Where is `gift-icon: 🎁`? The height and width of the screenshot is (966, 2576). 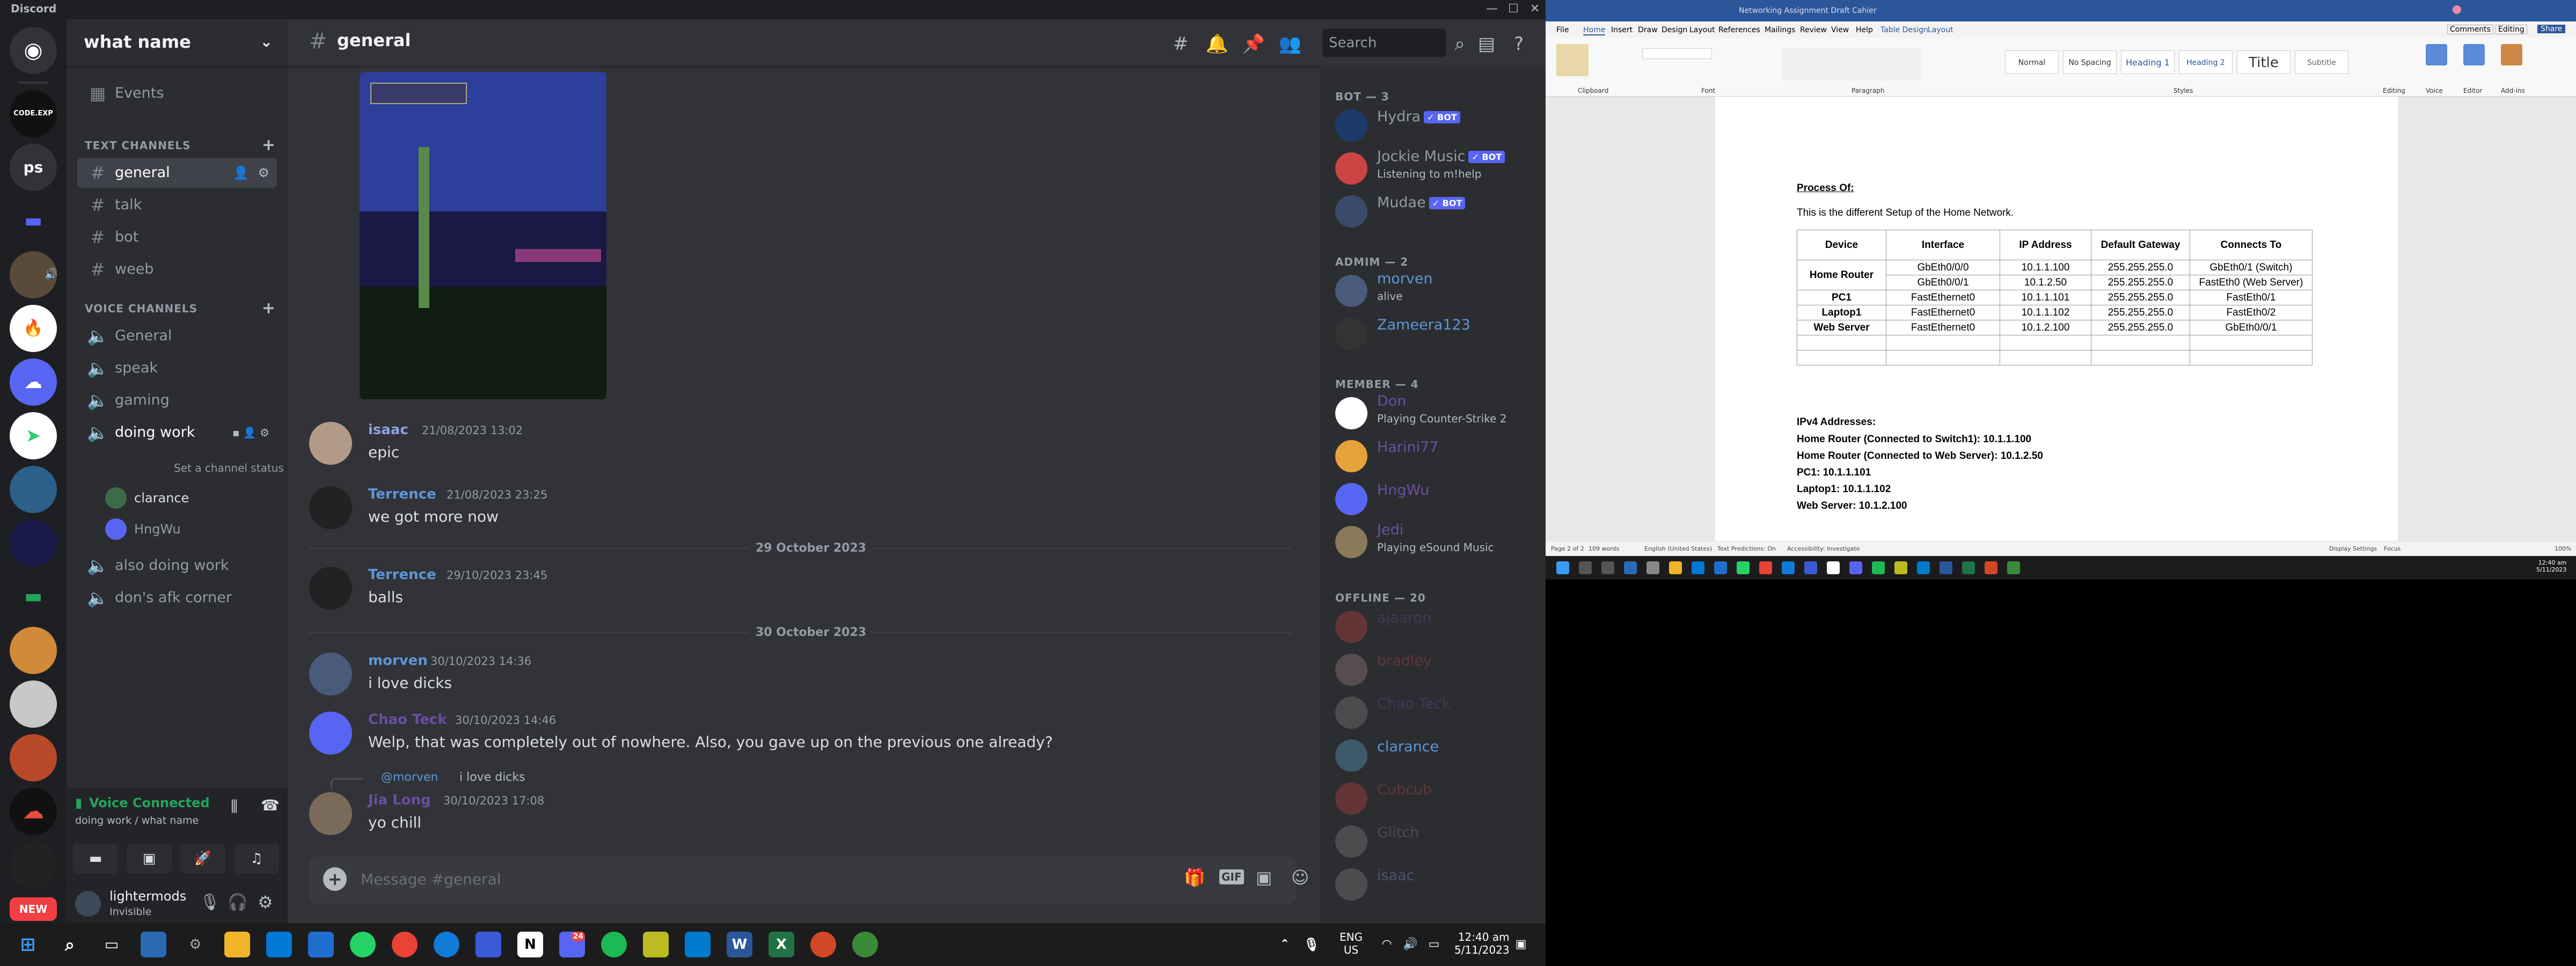
gift-icon: 🎁 is located at coordinates (1194, 877).